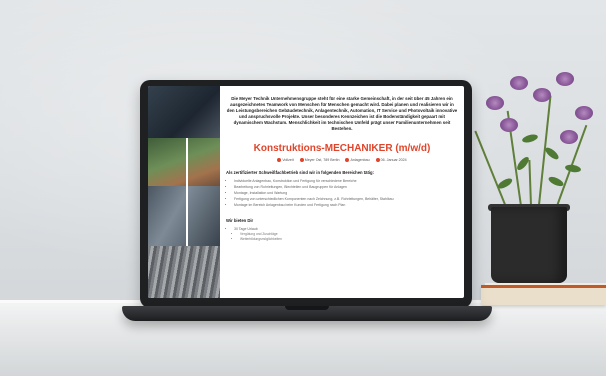  Describe the element at coordinates (529, 245) in the screenshot. I see `plant-pot` at that location.